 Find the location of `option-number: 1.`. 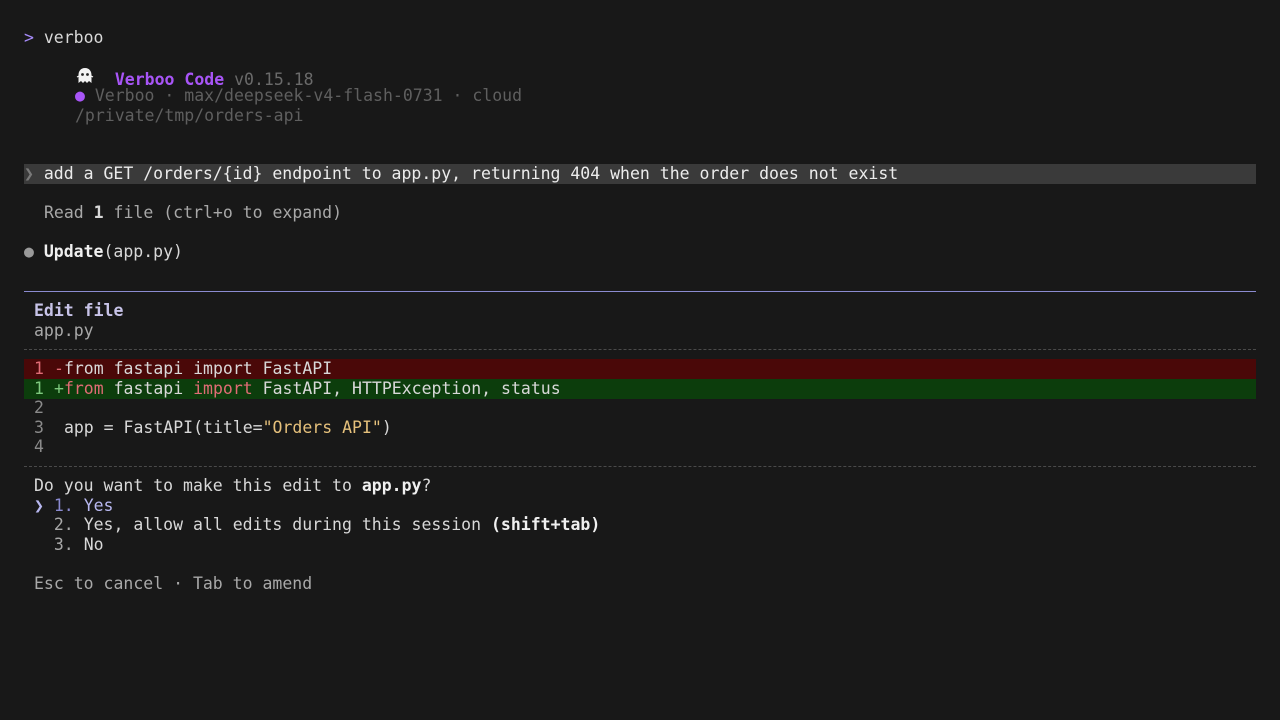

option-number: 1. is located at coordinates (63, 505).